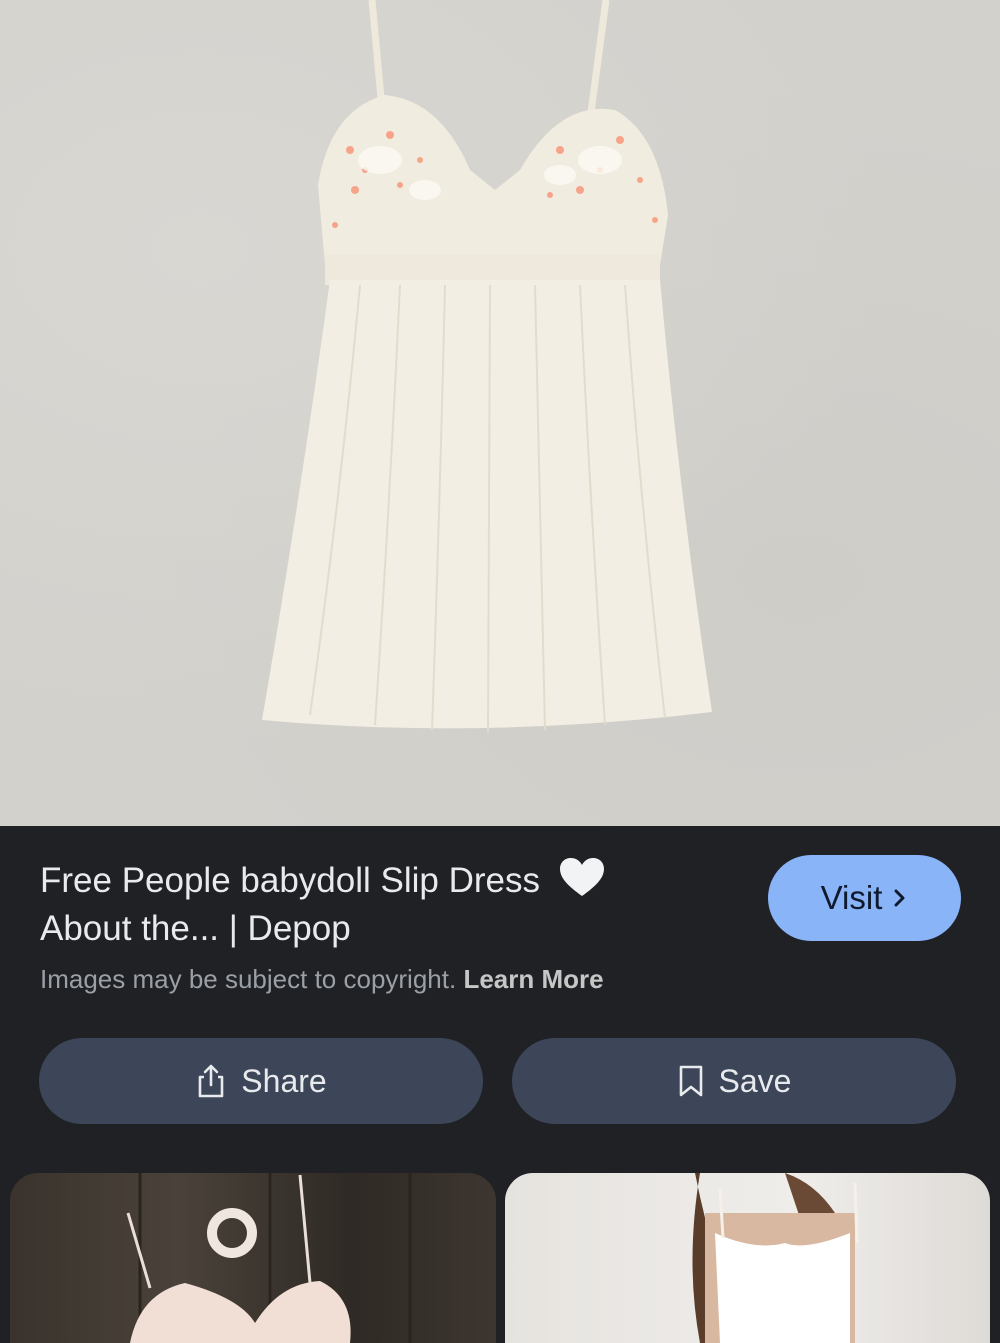 Image resolution: width=1000 pixels, height=1343 pixels. I want to click on save-button: Save, so click(734, 1081).